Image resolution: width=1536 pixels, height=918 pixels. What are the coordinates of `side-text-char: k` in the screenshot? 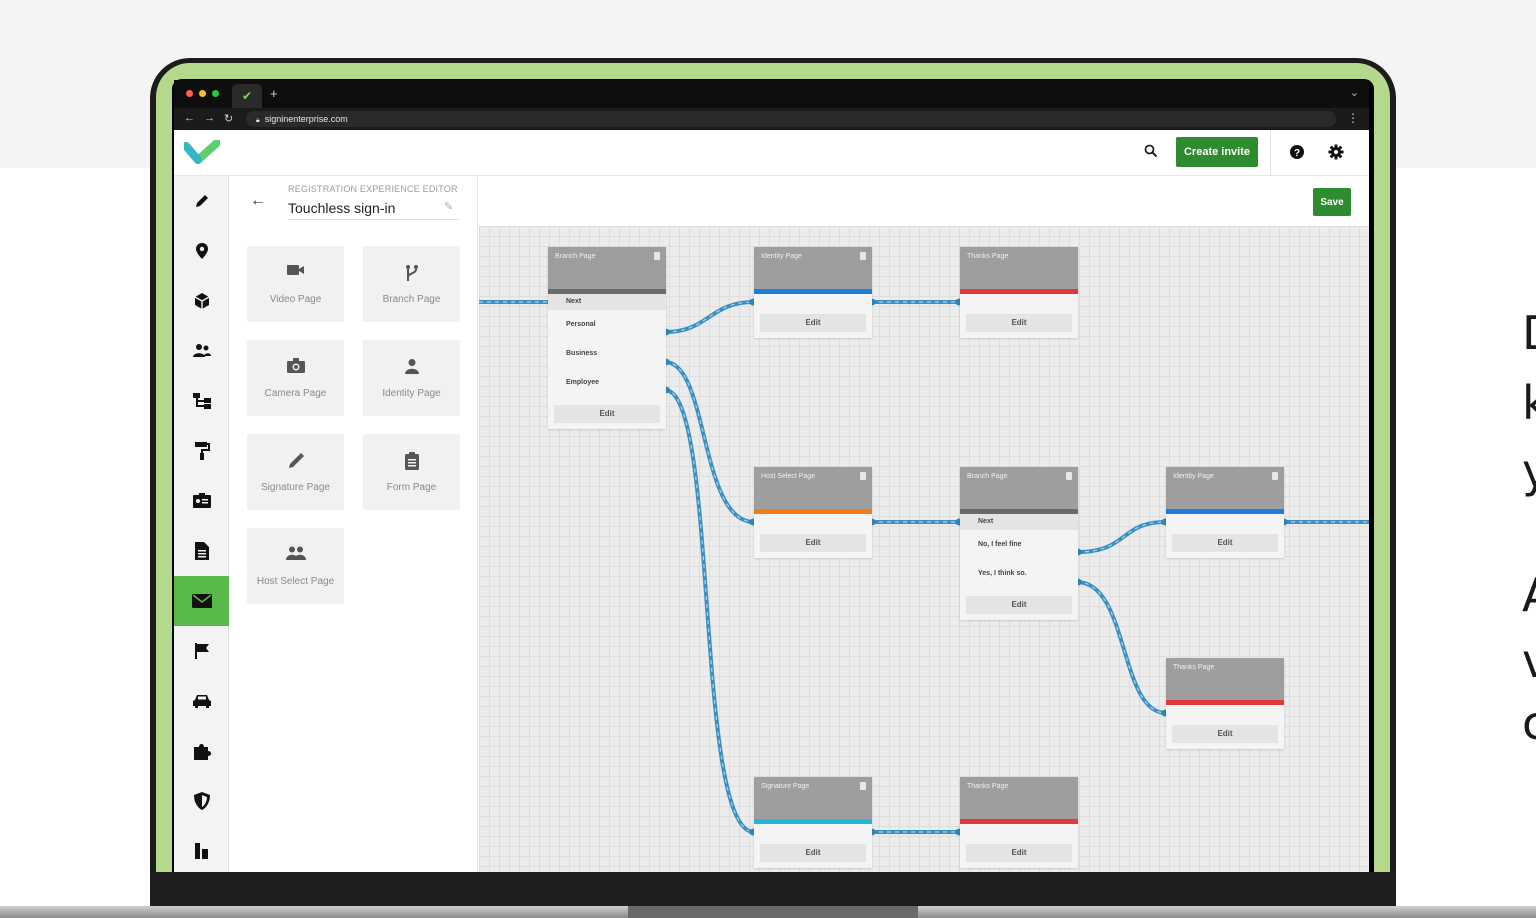 It's located at (1529, 403).